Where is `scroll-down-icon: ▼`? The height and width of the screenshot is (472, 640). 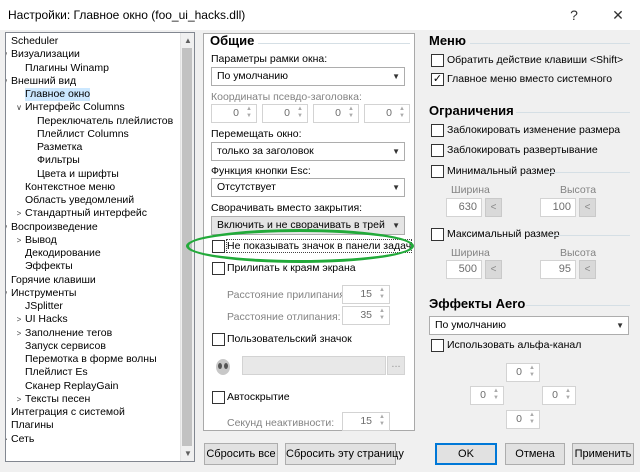 scroll-down-icon: ▼ is located at coordinates (188, 453).